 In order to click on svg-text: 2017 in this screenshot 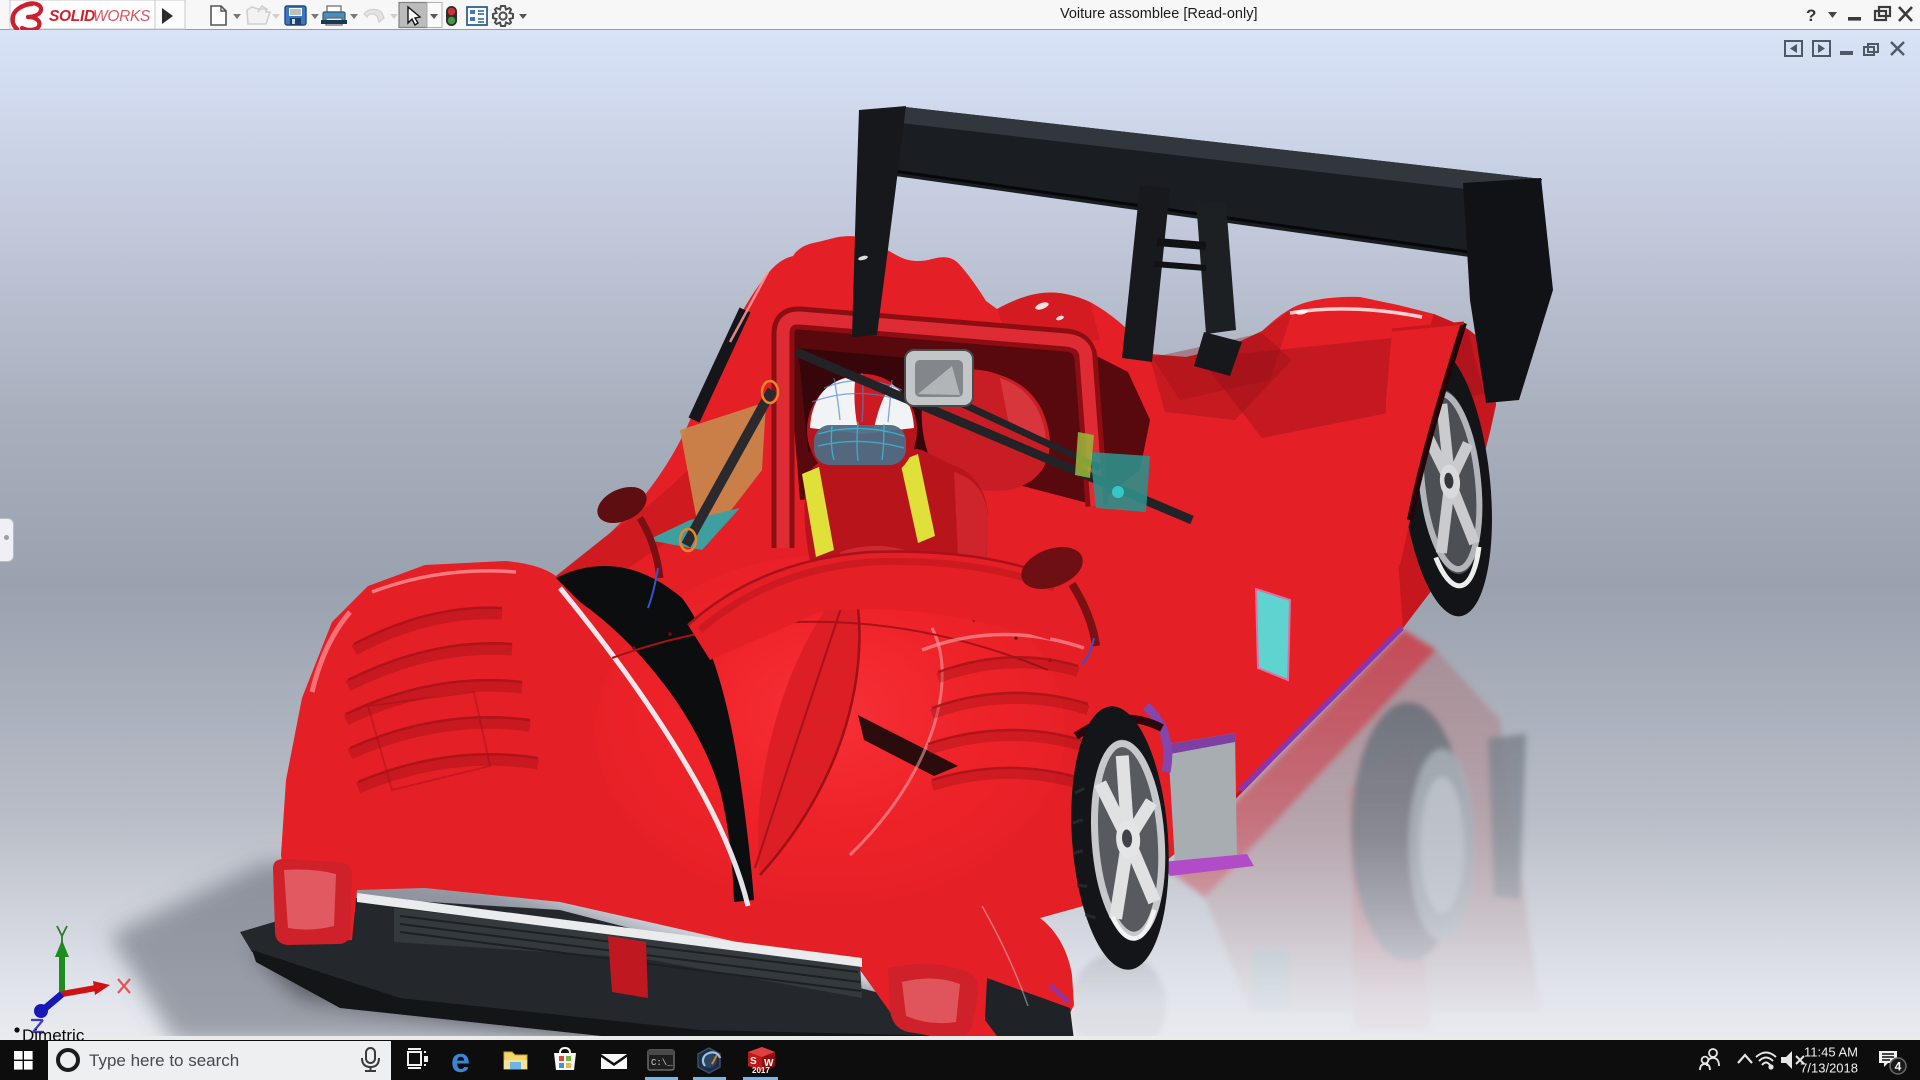, I will do `click(761, 1070)`.